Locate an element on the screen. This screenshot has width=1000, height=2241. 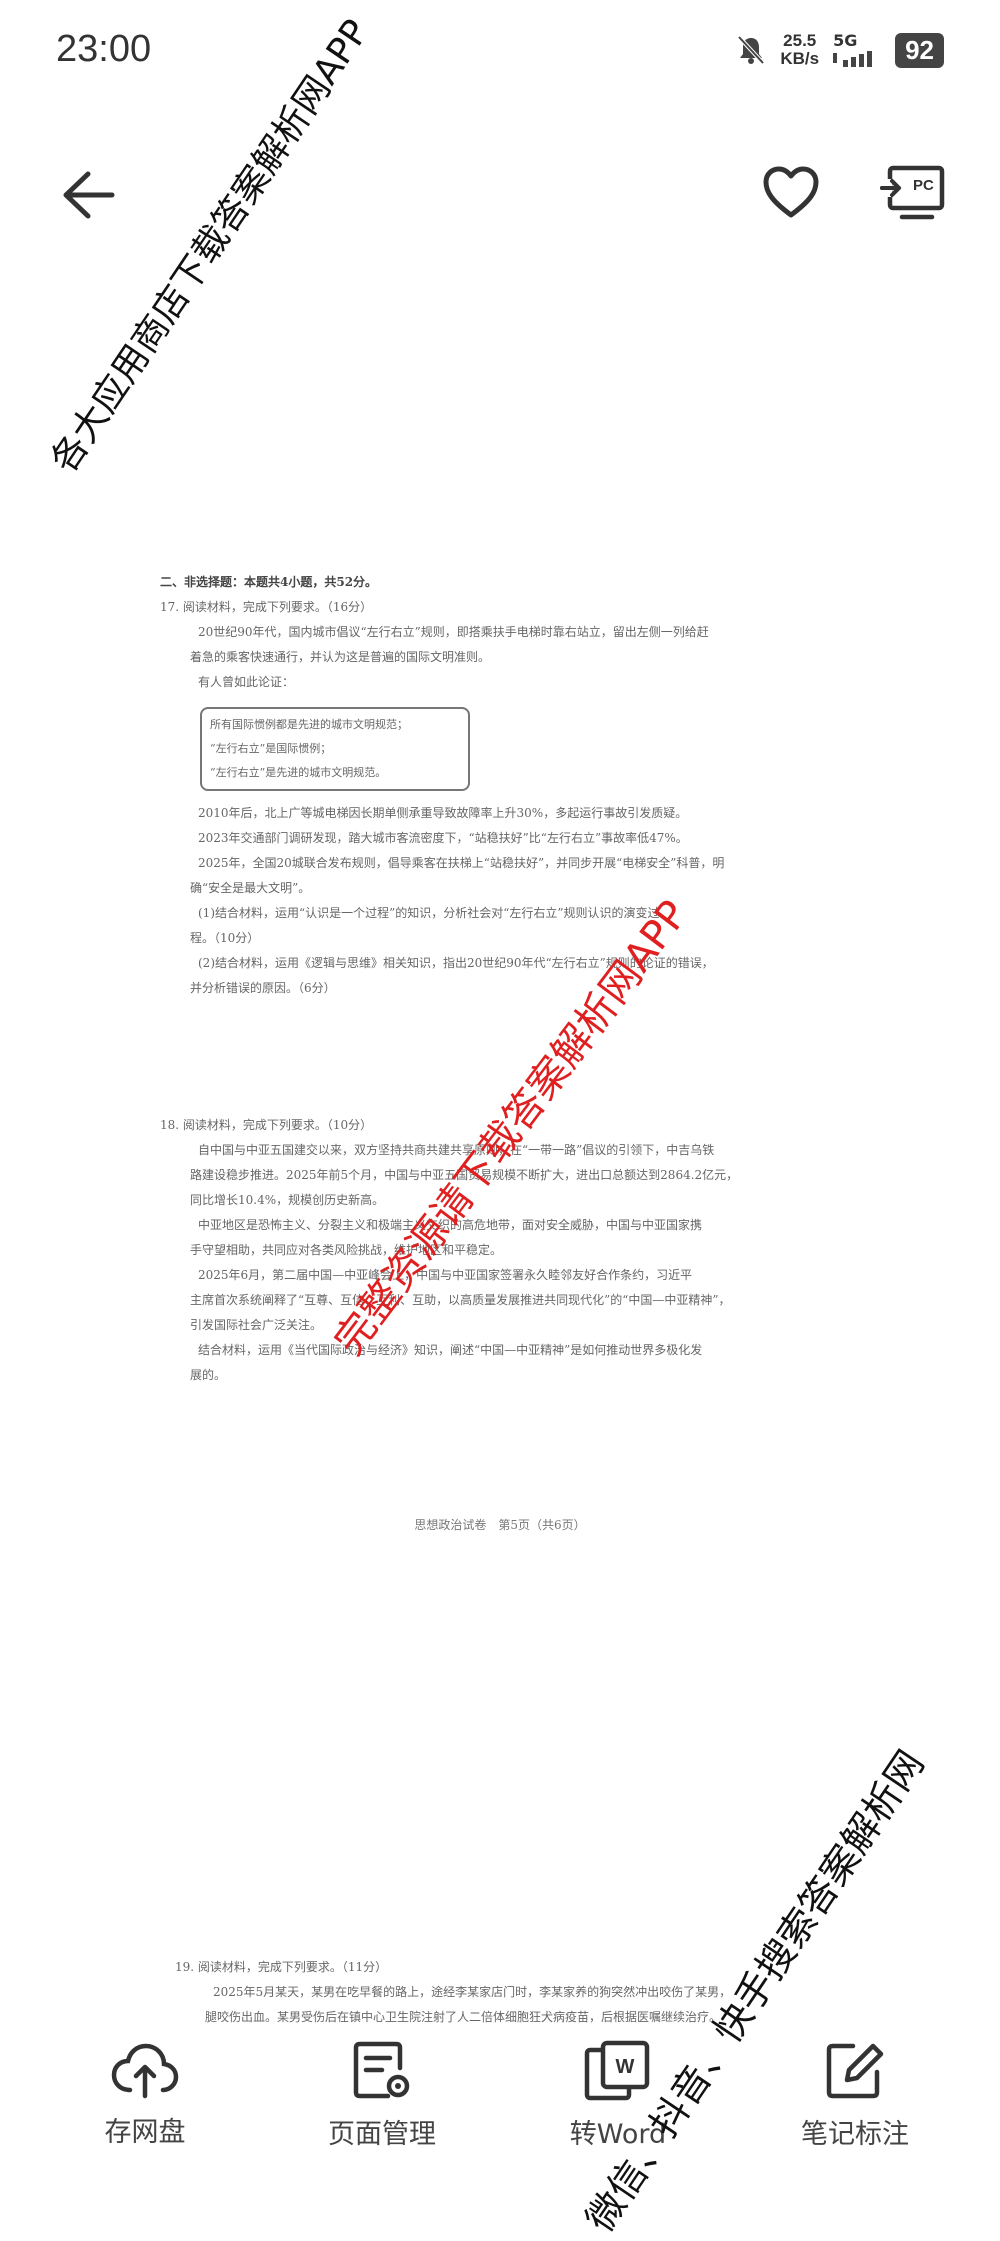
argument-line-1: 所有国际惯例都是先进的城市文明规范； is located at coordinates (309, 724).